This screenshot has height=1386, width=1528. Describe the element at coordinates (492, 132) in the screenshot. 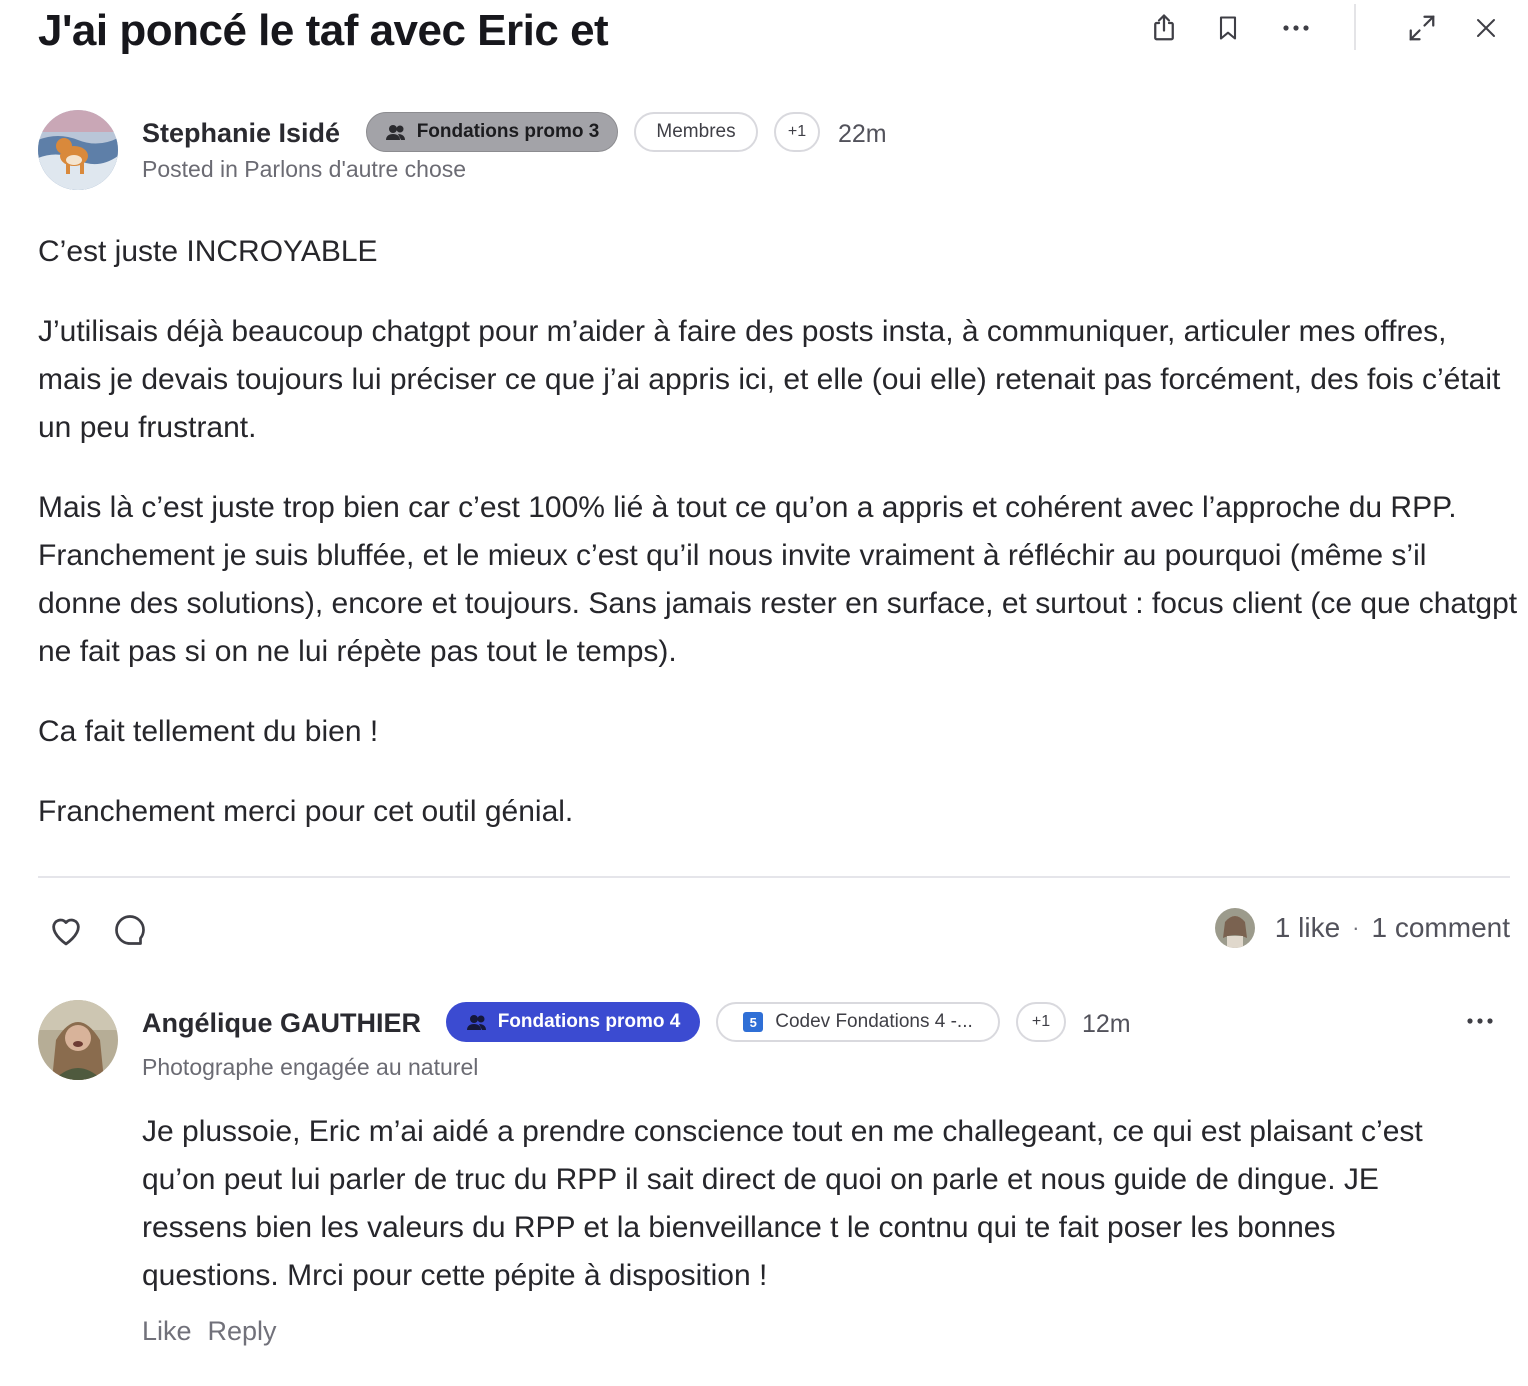

I see `badge-fondations-promo-3: Fondations promo 3` at that location.